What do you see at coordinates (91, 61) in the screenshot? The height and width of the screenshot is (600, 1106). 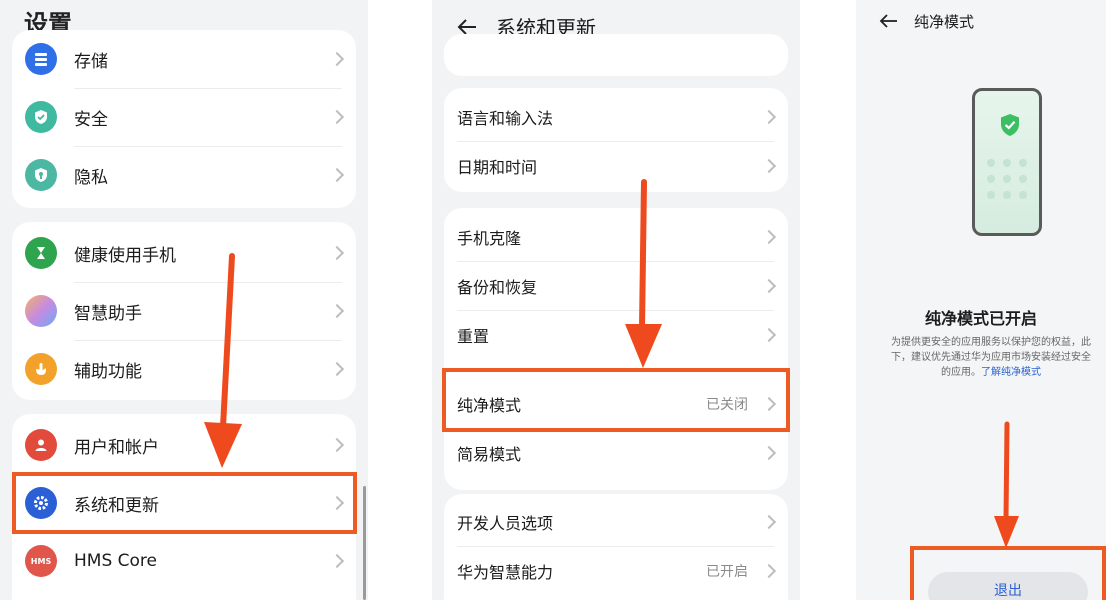 I see `settings-item-label: 存储` at bounding box center [91, 61].